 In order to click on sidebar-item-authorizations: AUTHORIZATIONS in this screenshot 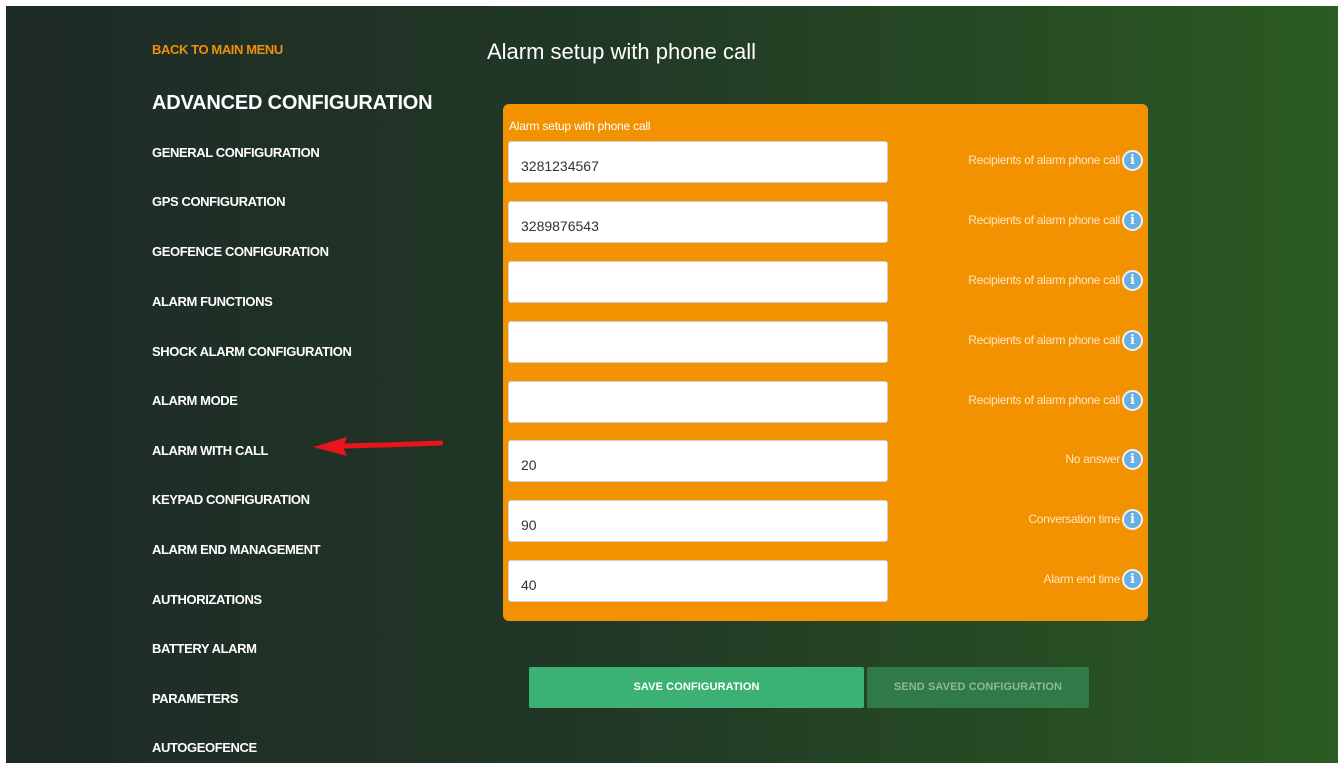, I will do `click(207, 599)`.